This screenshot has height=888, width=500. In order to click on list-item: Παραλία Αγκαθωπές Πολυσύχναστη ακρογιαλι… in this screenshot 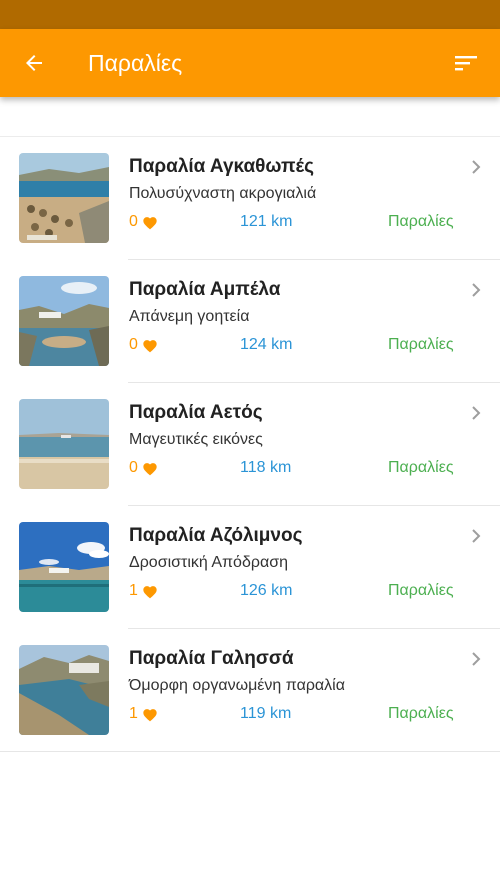, I will do `click(250, 198)`.